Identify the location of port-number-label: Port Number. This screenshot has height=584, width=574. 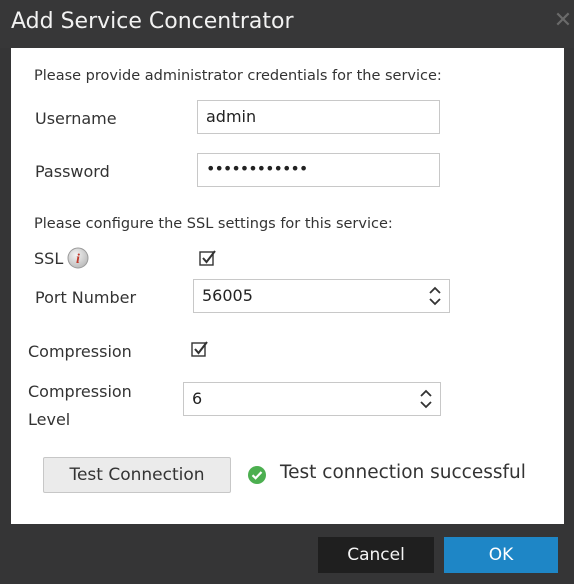
(86, 297).